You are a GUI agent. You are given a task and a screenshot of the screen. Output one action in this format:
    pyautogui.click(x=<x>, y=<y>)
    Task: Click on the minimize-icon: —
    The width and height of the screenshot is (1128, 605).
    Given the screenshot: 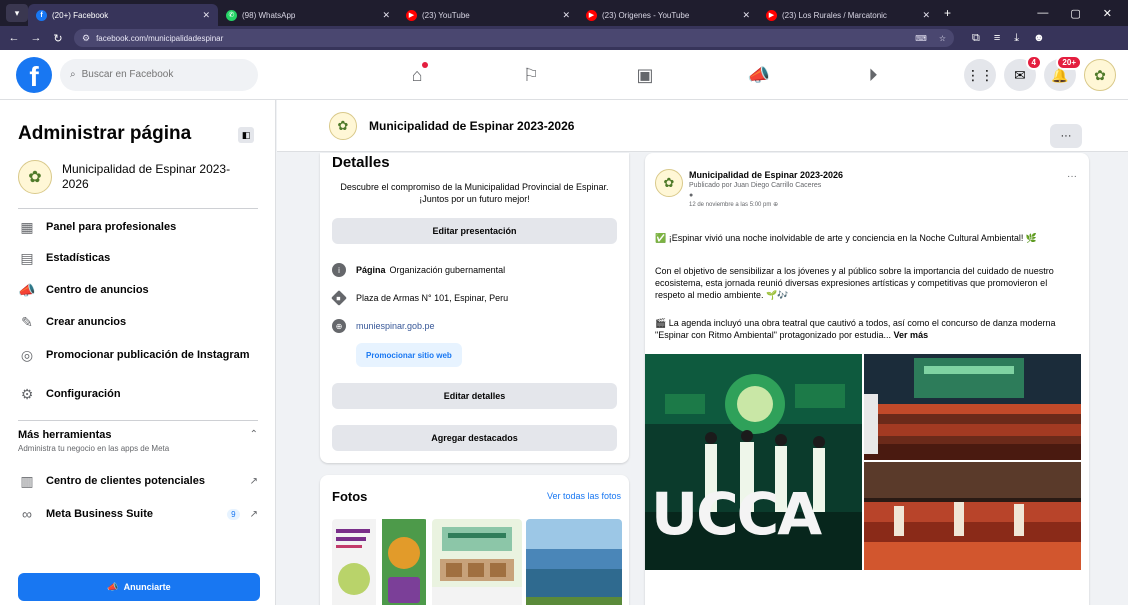 What is the action you would take?
    pyautogui.click(x=1042, y=13)
    